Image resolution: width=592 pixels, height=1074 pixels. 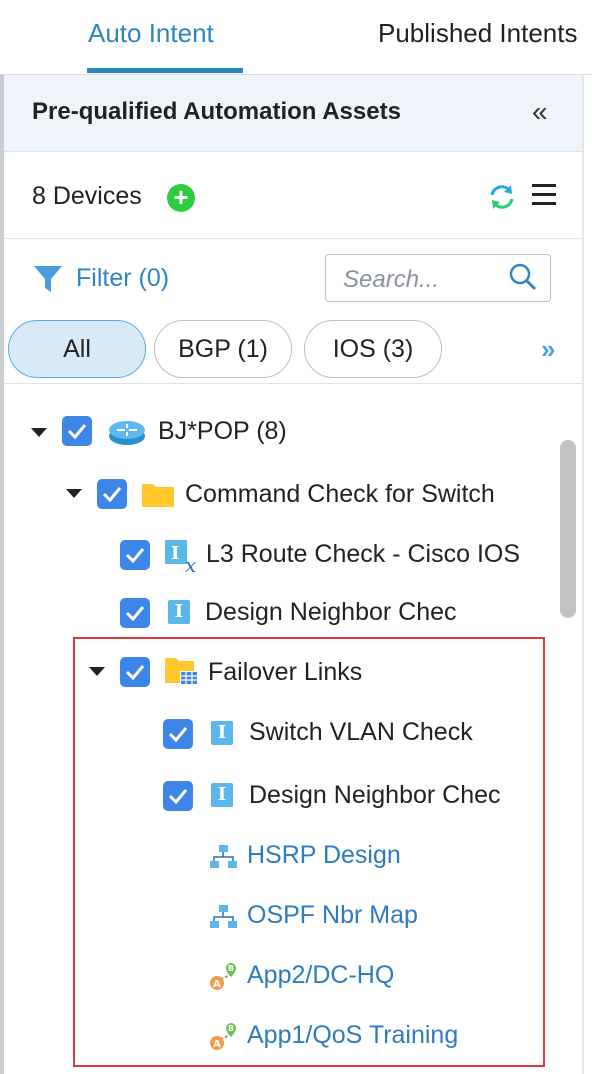 What do you see at coordinates (165, 70) in the screenshot?
I see `active-tab-indicator` at bounding box center [165, 70].